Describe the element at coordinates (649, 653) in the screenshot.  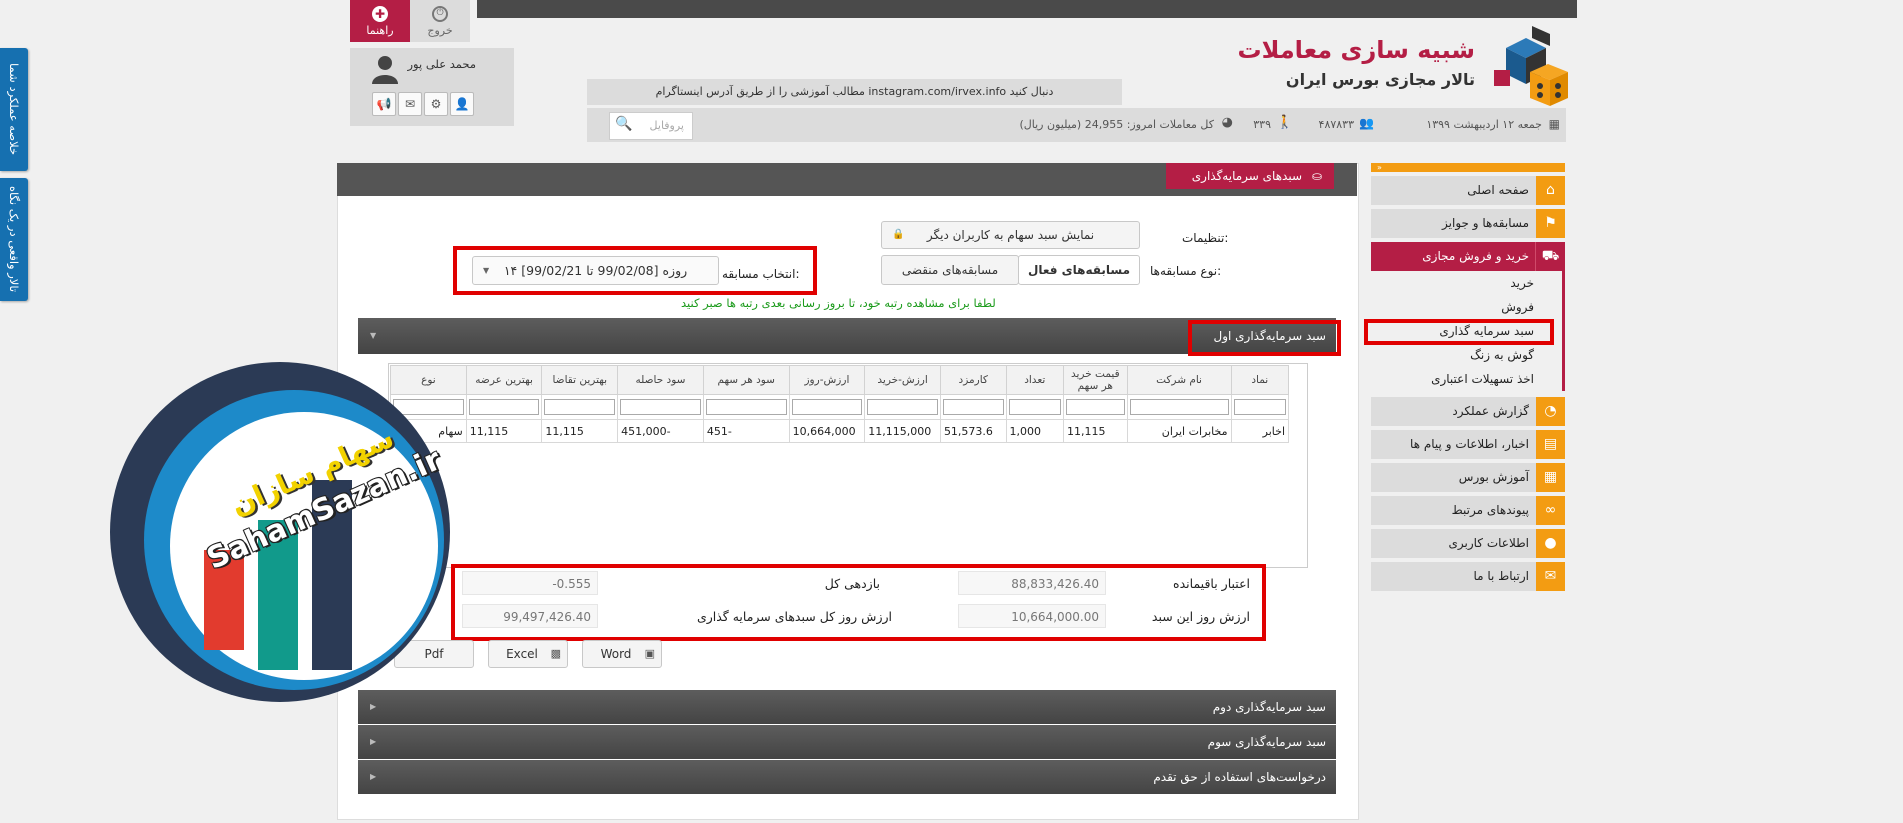
I see `word-icon: ▣` at that location.